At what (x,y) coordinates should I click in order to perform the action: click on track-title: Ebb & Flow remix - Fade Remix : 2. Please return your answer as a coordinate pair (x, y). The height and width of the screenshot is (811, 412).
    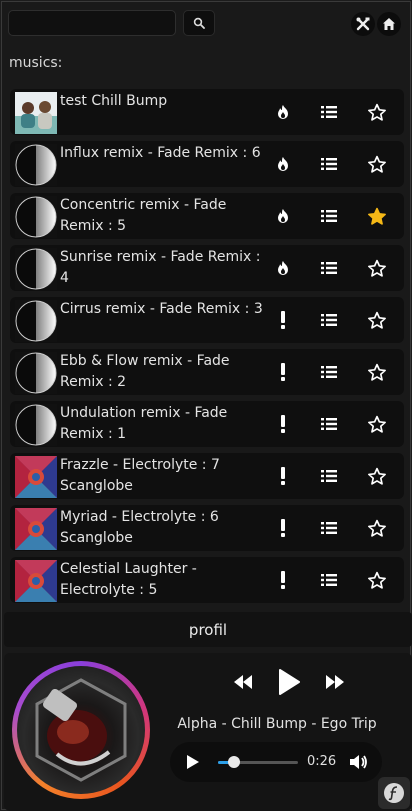
    Looking at the image, I should click on (145, 371).